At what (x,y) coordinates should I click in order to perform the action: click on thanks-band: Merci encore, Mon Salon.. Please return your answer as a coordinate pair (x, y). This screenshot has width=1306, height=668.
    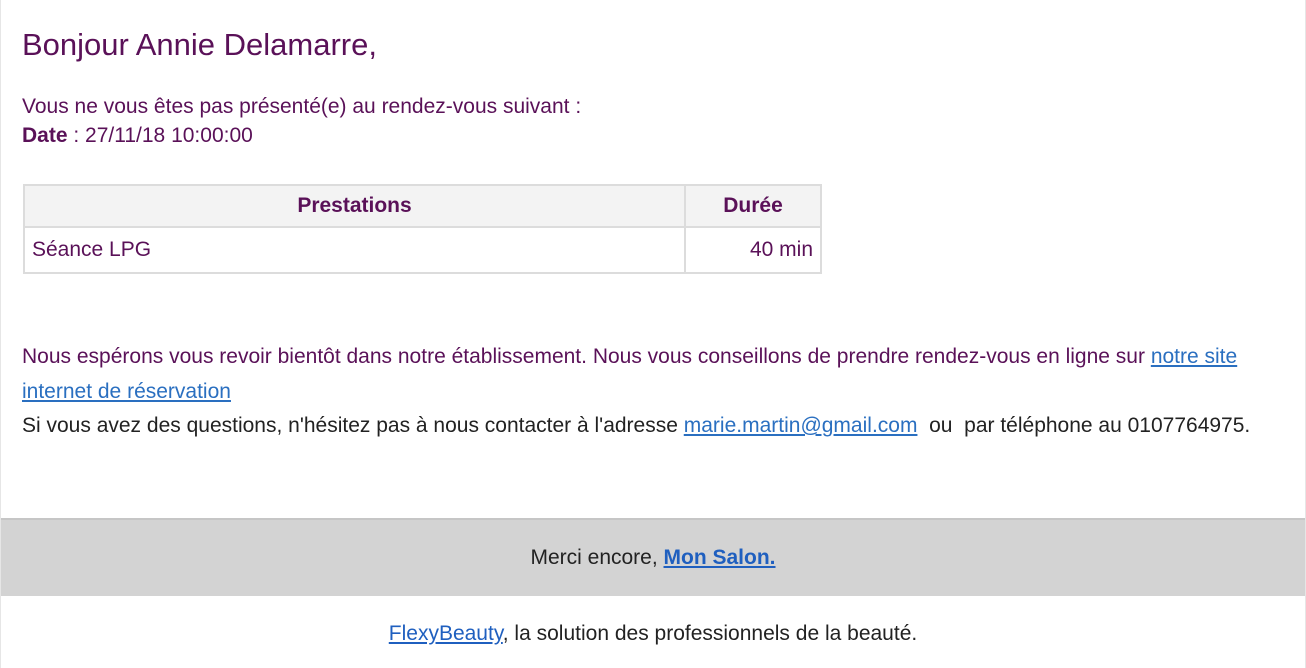
    Looking at the image, I should click on (653, 557).